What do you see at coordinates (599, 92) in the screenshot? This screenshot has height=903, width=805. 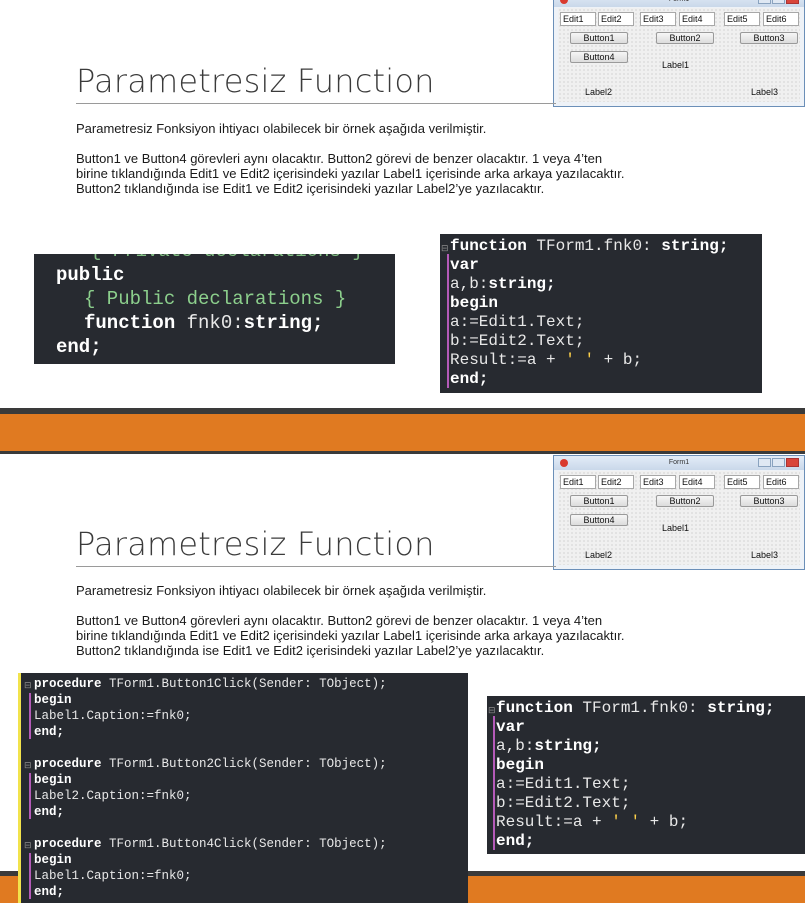 I see `label2: Label2` at bounding box center [599, 92].